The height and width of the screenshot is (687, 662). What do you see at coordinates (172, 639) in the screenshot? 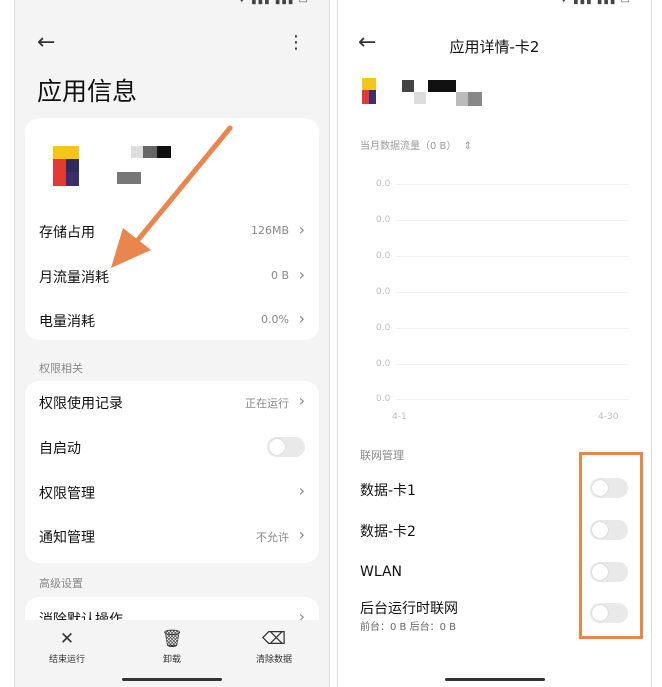
I see `trash-icon: 🗑` at bounding box center [172, 639].